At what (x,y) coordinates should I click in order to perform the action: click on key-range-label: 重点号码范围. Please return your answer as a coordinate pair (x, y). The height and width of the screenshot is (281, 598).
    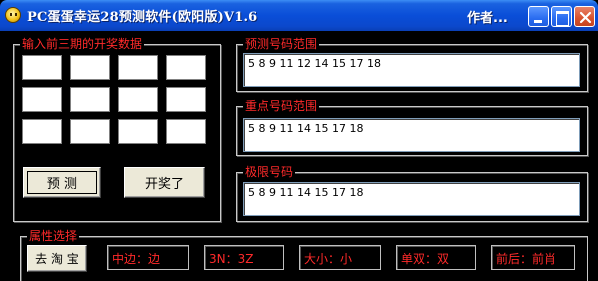
    Looking at the image, I should click on (281, 106).